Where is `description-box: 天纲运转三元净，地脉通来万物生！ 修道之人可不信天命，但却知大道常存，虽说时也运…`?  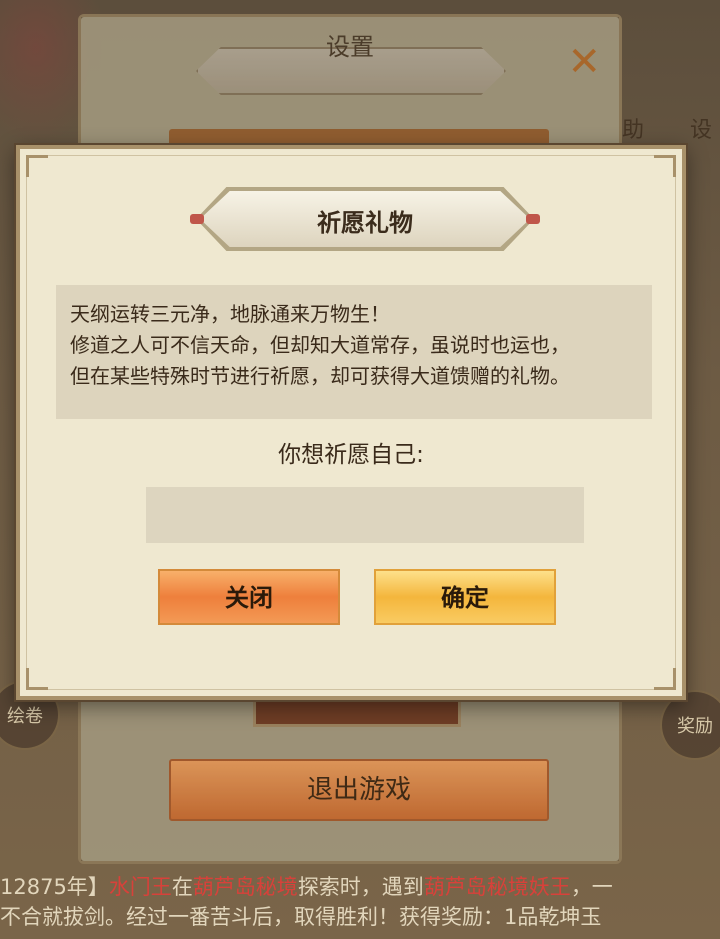
description-box: 天纲运转三元净，地脉通来万物生！ 修道之人可不信天命，但却知大道常存，虽说时也运… is located at coordinates (354, 352).